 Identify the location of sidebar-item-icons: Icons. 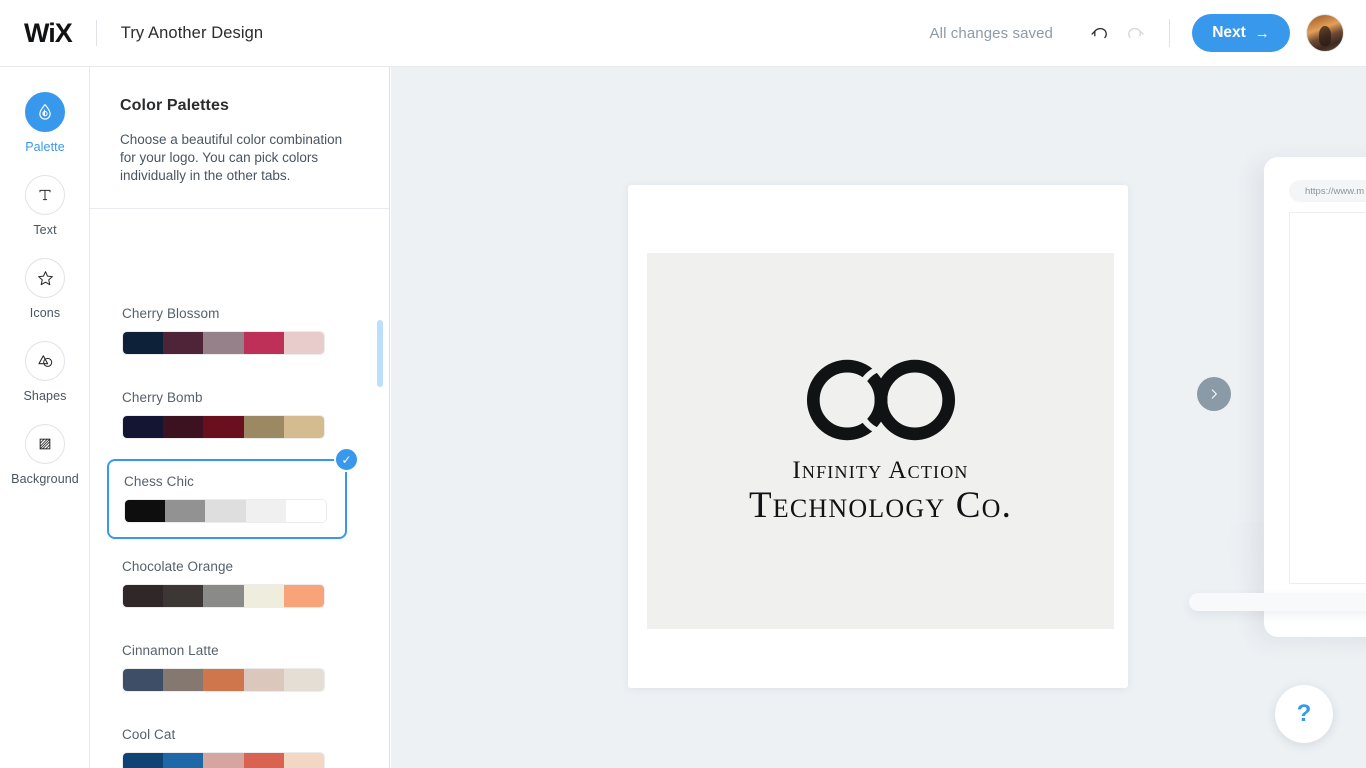
(45, 299).